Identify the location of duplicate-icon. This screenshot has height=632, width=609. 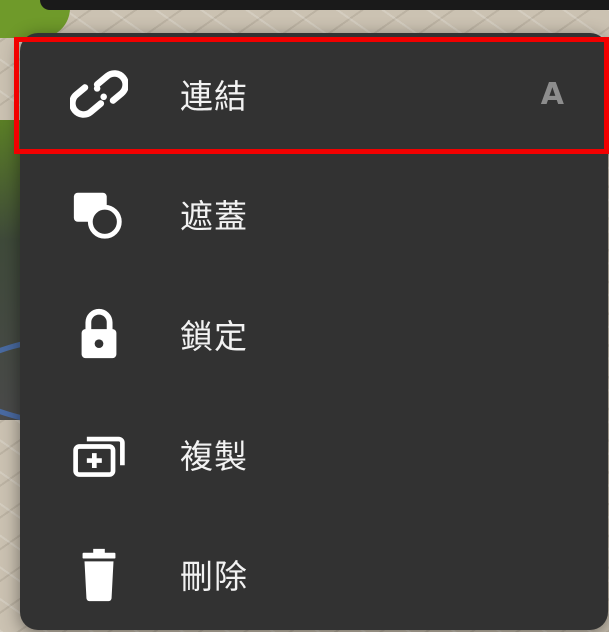
(99, 454).